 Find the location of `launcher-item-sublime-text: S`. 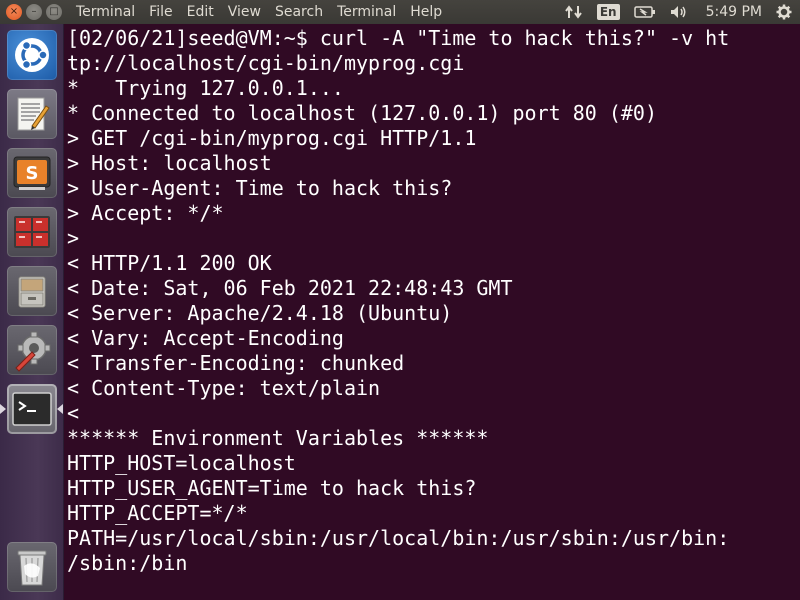

launcher-item-sublime-text: S is located at coordinates (32, 173).